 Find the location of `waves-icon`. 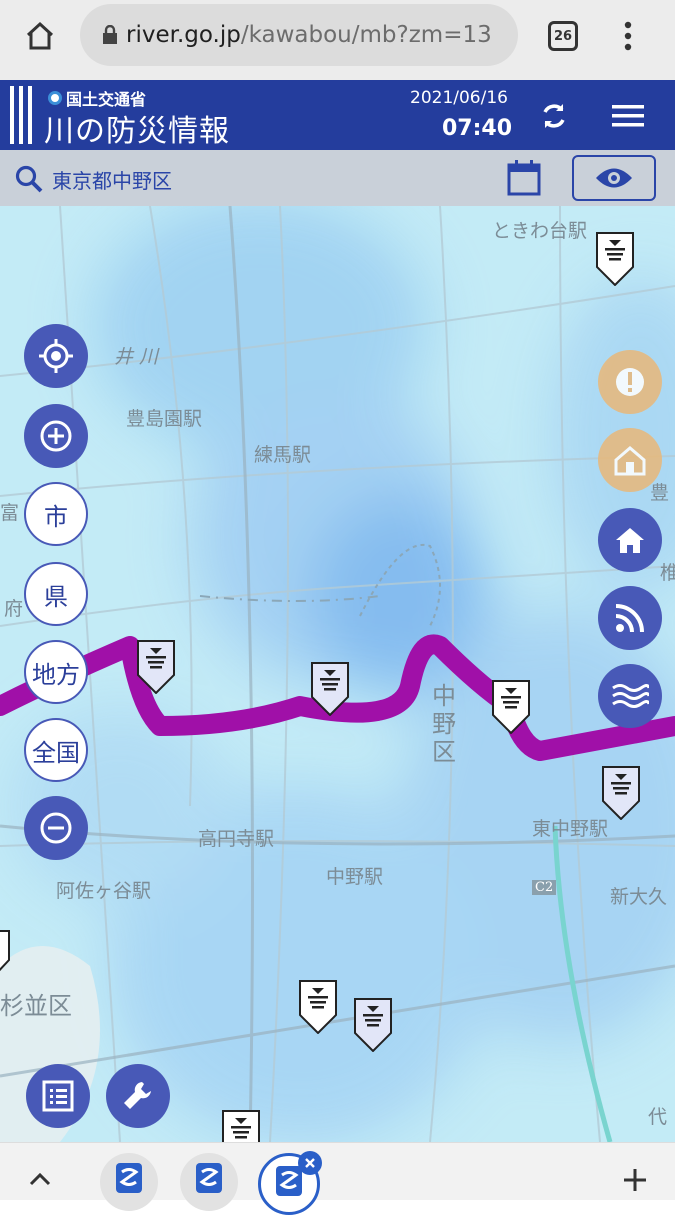

waves-icon is located at coordinates (630, 696).